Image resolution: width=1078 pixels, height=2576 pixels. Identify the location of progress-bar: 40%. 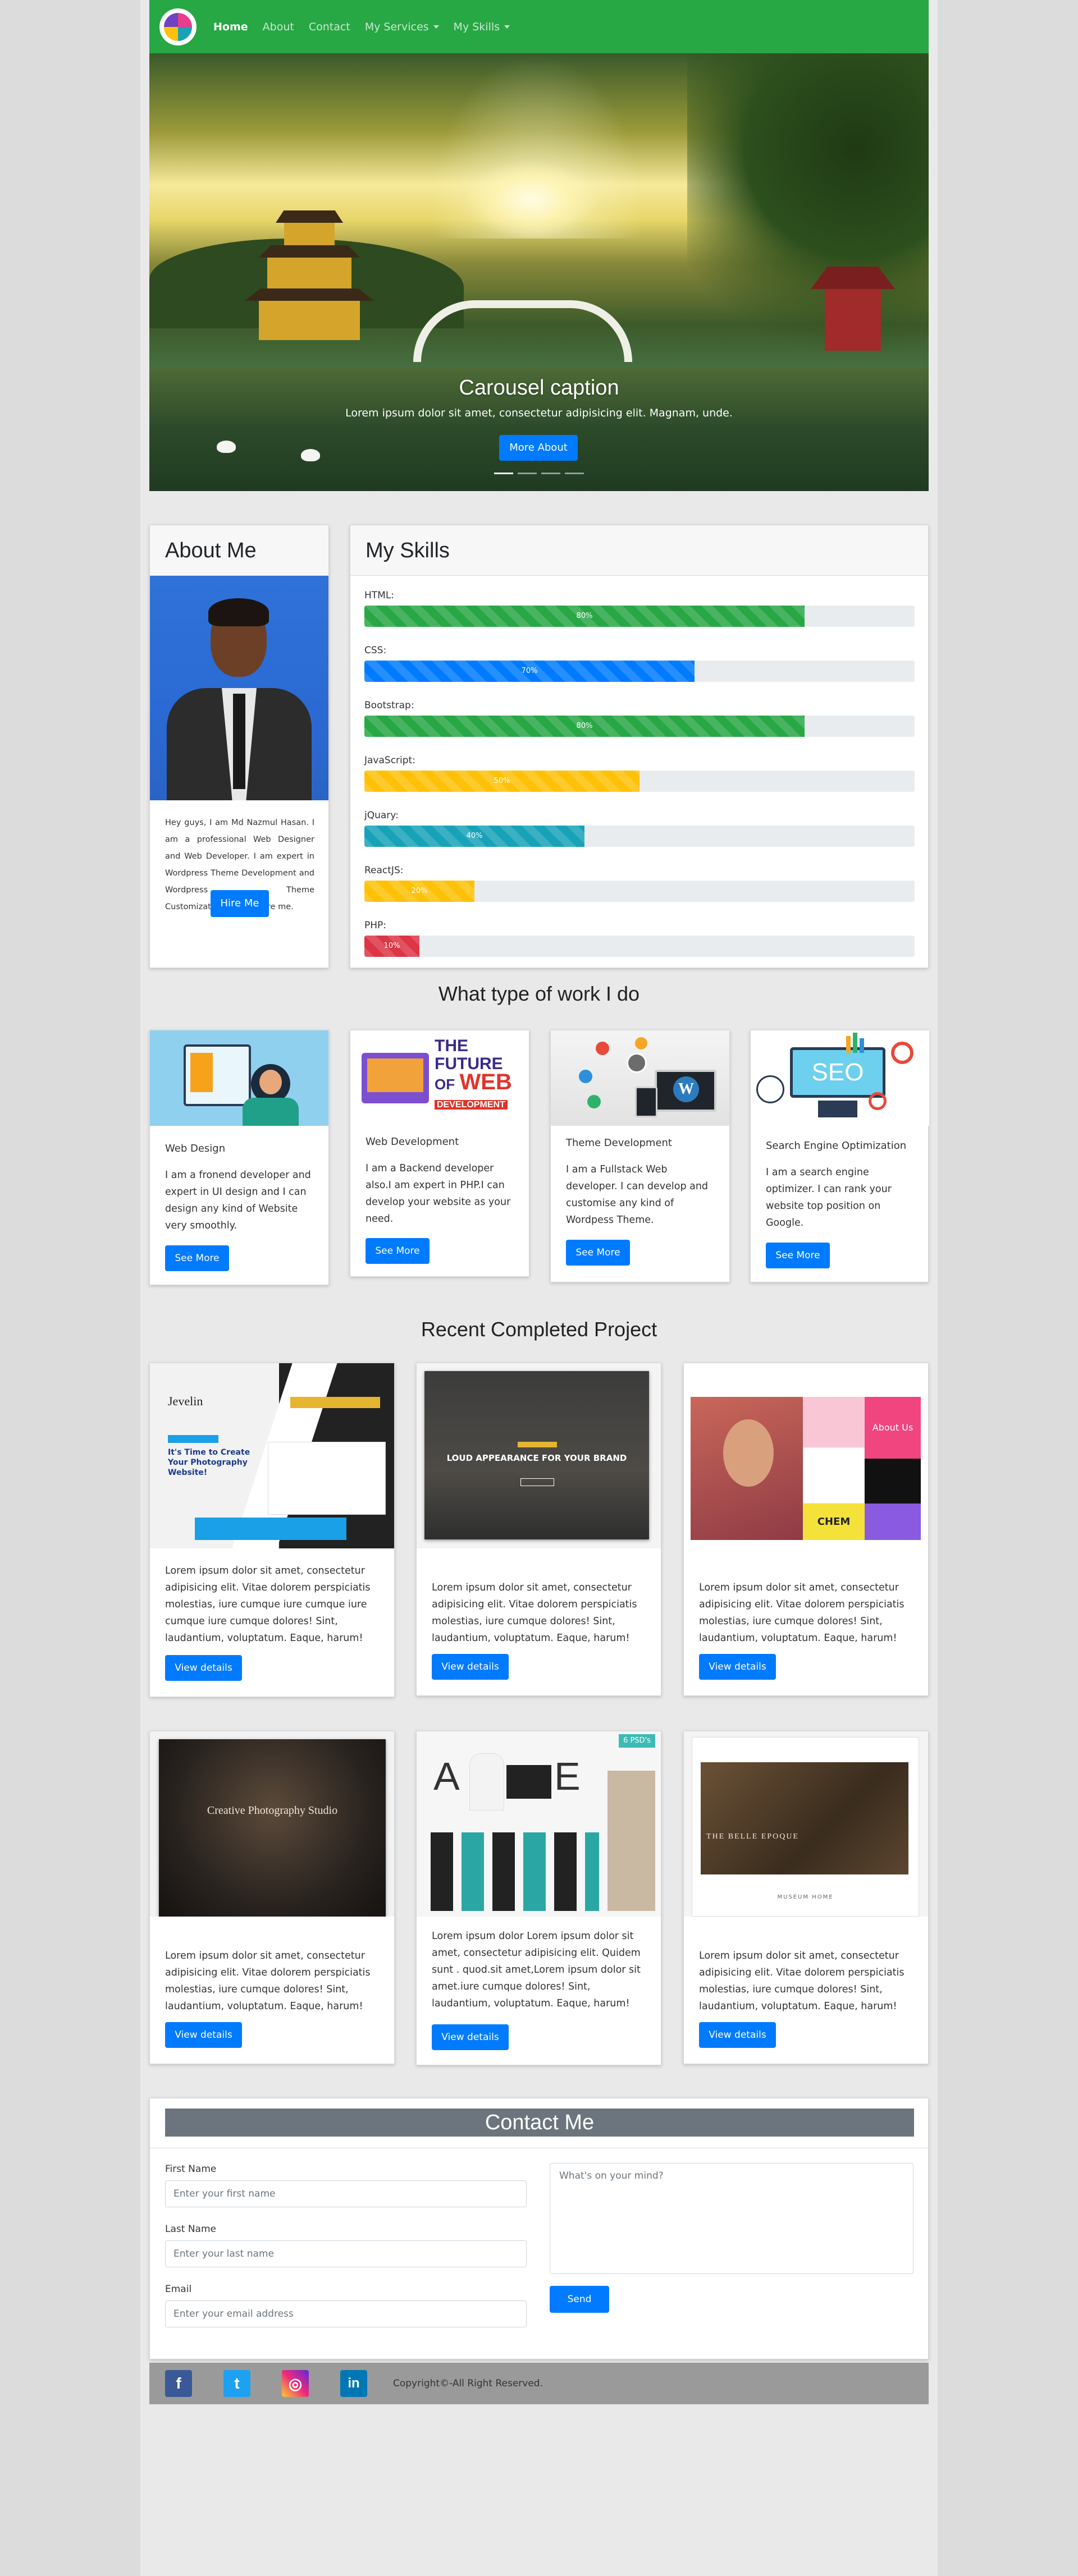
(474, 836).